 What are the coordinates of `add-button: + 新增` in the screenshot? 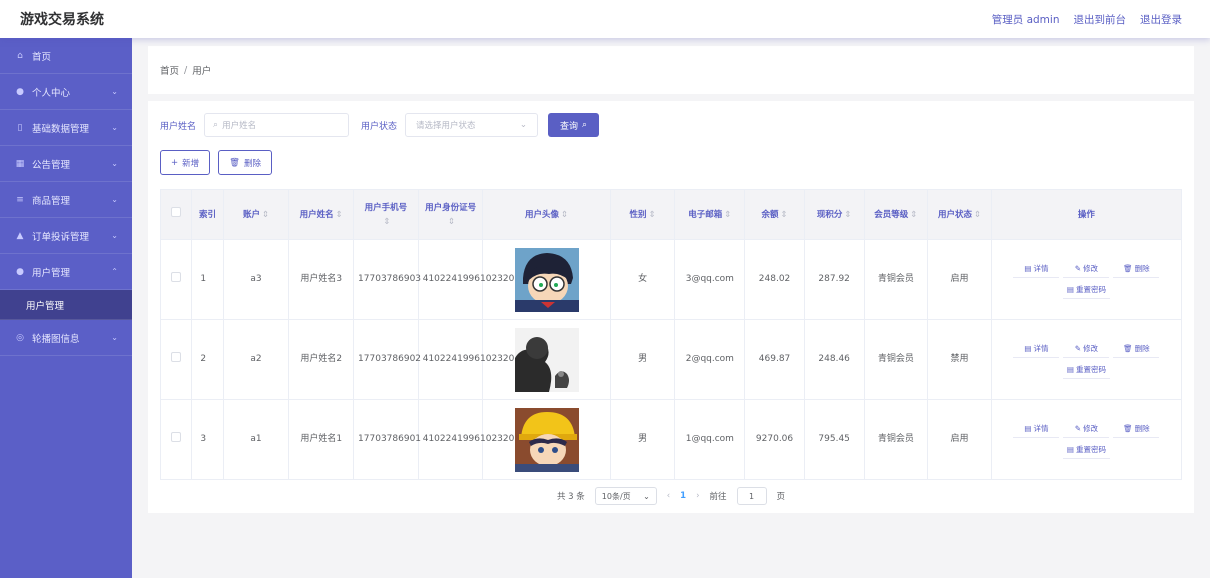 It's located at (185, 162).